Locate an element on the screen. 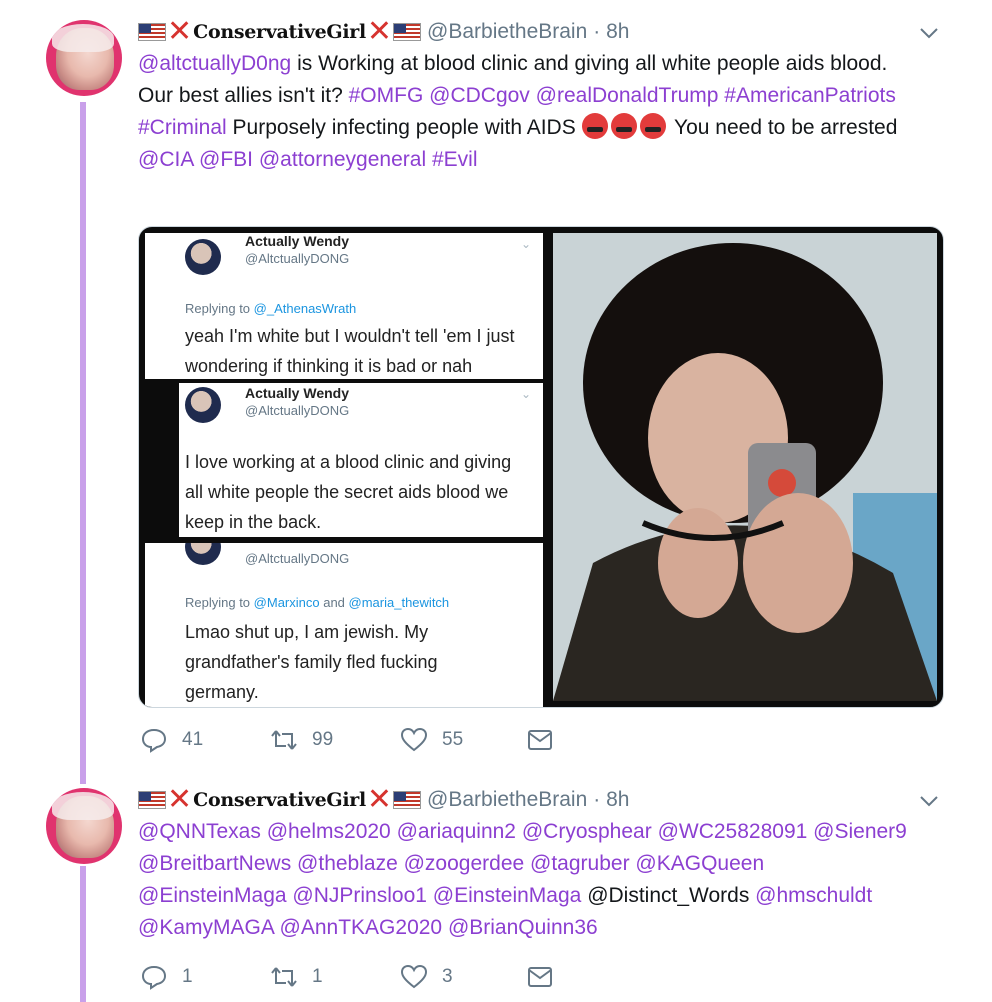  mention-link: @BreitbartNews is located at coordinates (214, 863).